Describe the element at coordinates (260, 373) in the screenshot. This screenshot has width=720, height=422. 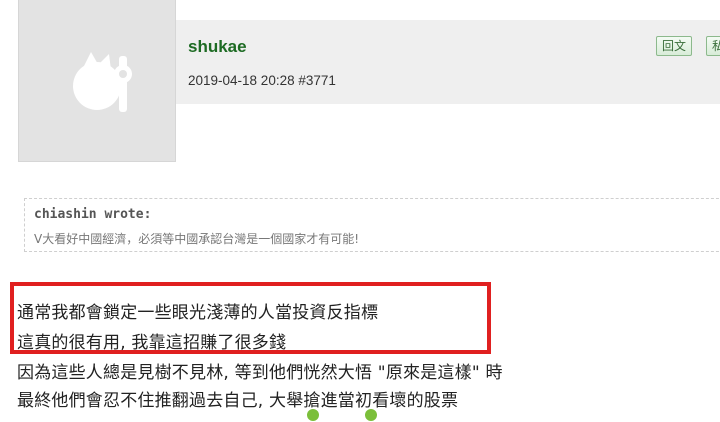
I see `post-content-line: 因為這些人總是見樹不見林, 等到他們恍然大悟 "原來是這樣" 時` at that location.